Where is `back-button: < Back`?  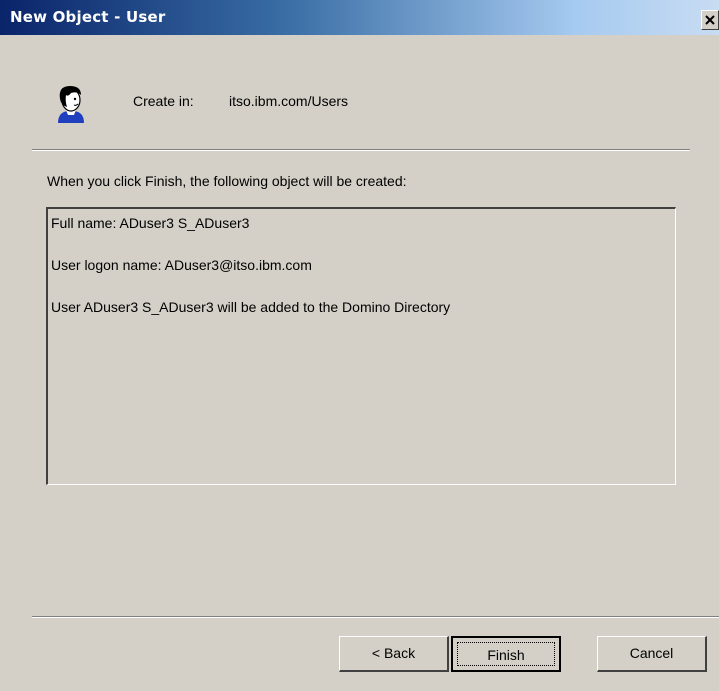
back-button: < Back is located at coordinates (394, 654).